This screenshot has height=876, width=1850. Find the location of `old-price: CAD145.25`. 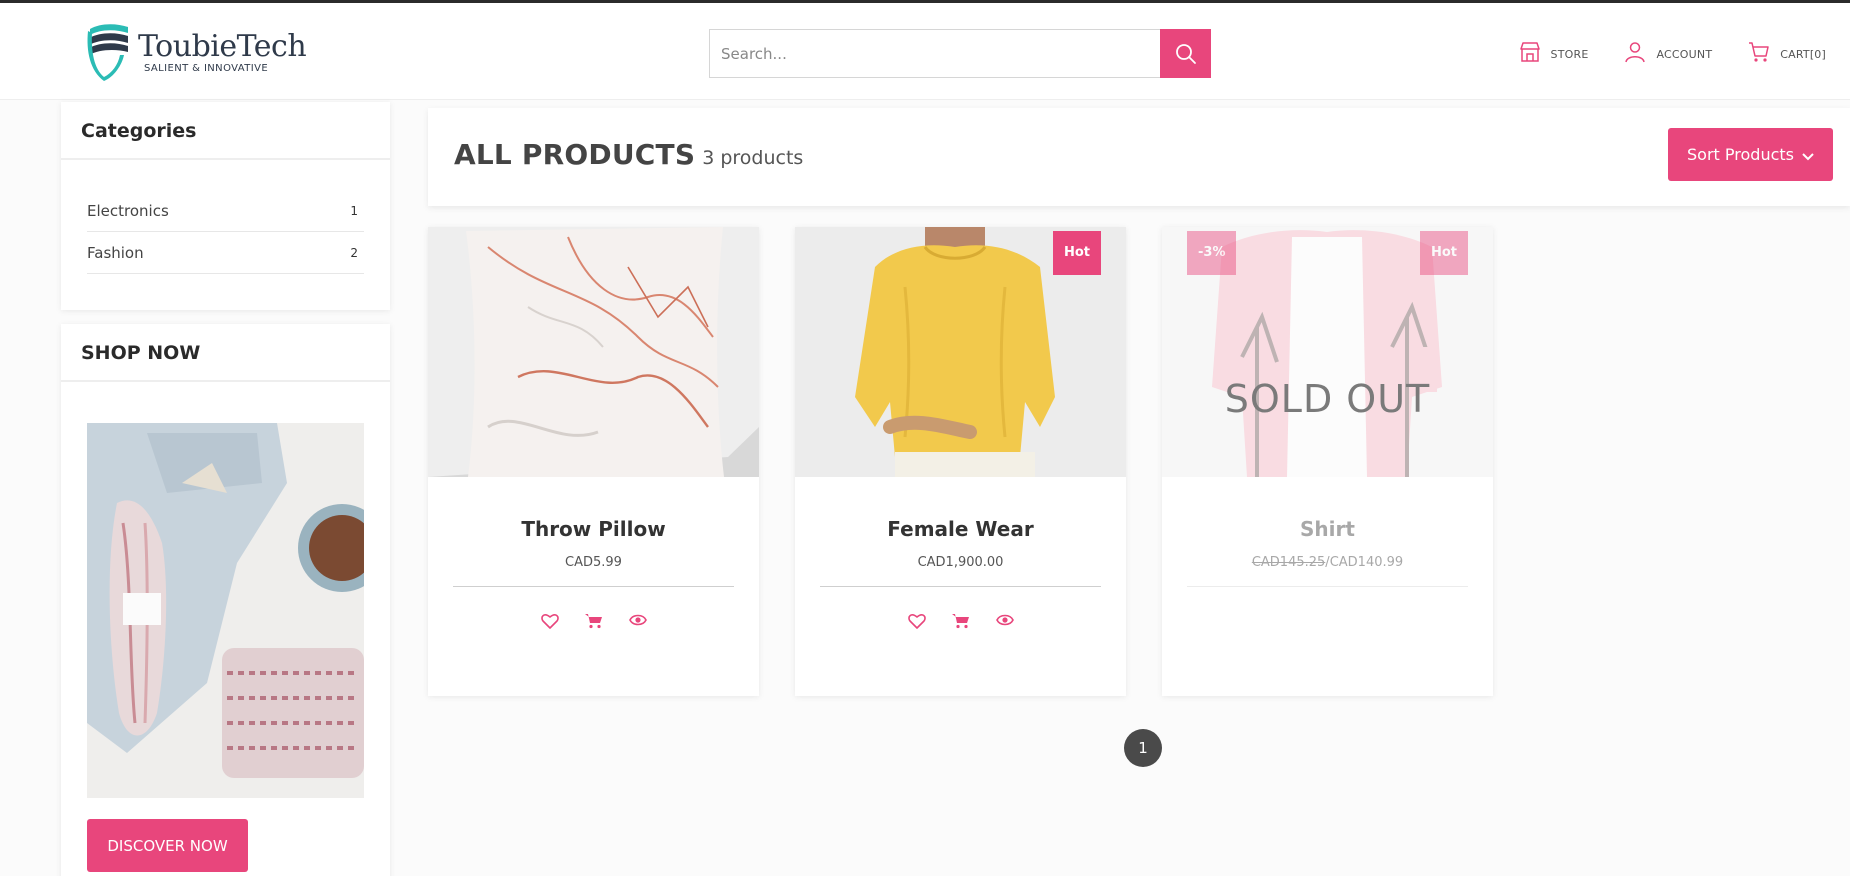

old-price: CAD145.25 is located at coordinates (1288, 562).